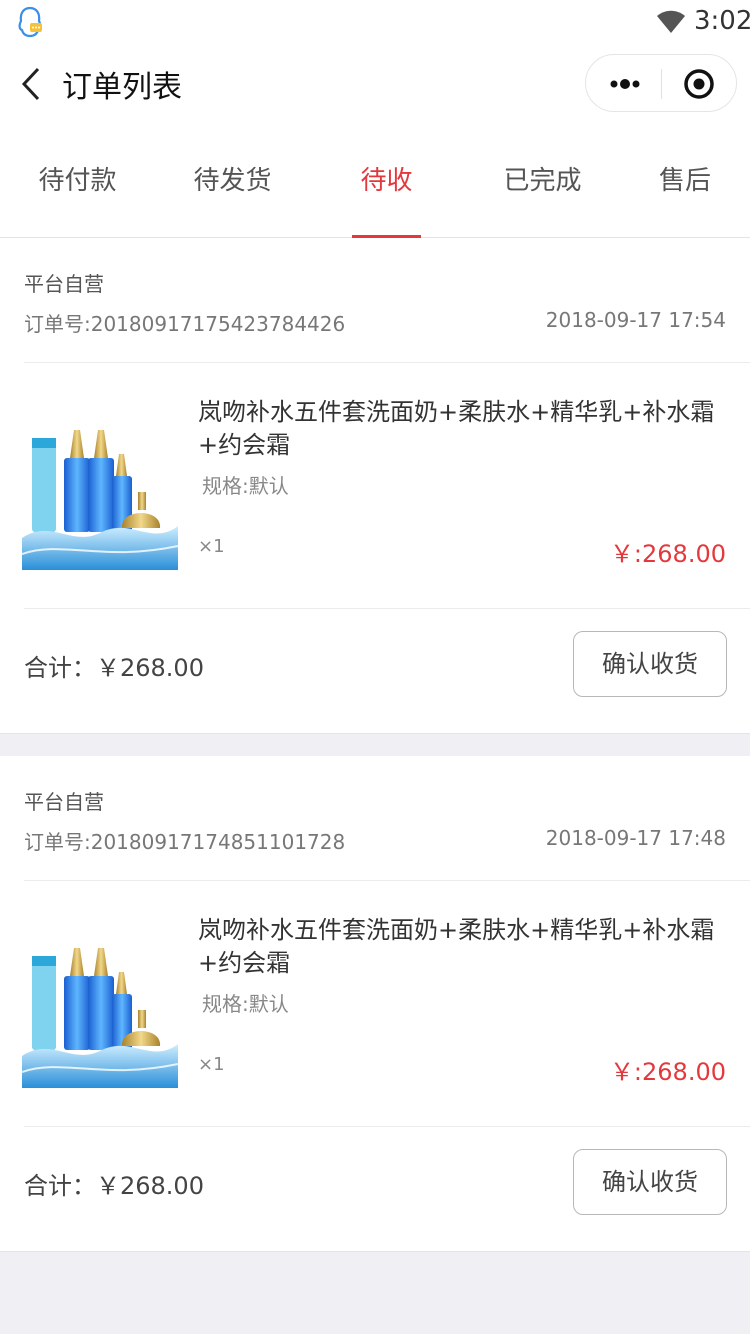 This screenshot has width=750, height=1334. I want to click on tab-label: 售后, so click(684, 181).